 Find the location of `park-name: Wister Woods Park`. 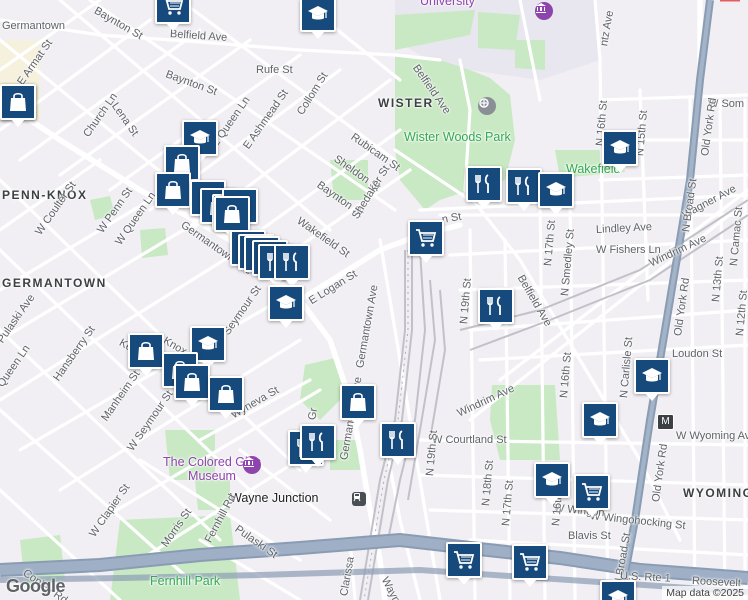

park-name: Wister Woods Park is located at coordinates (457, 137).